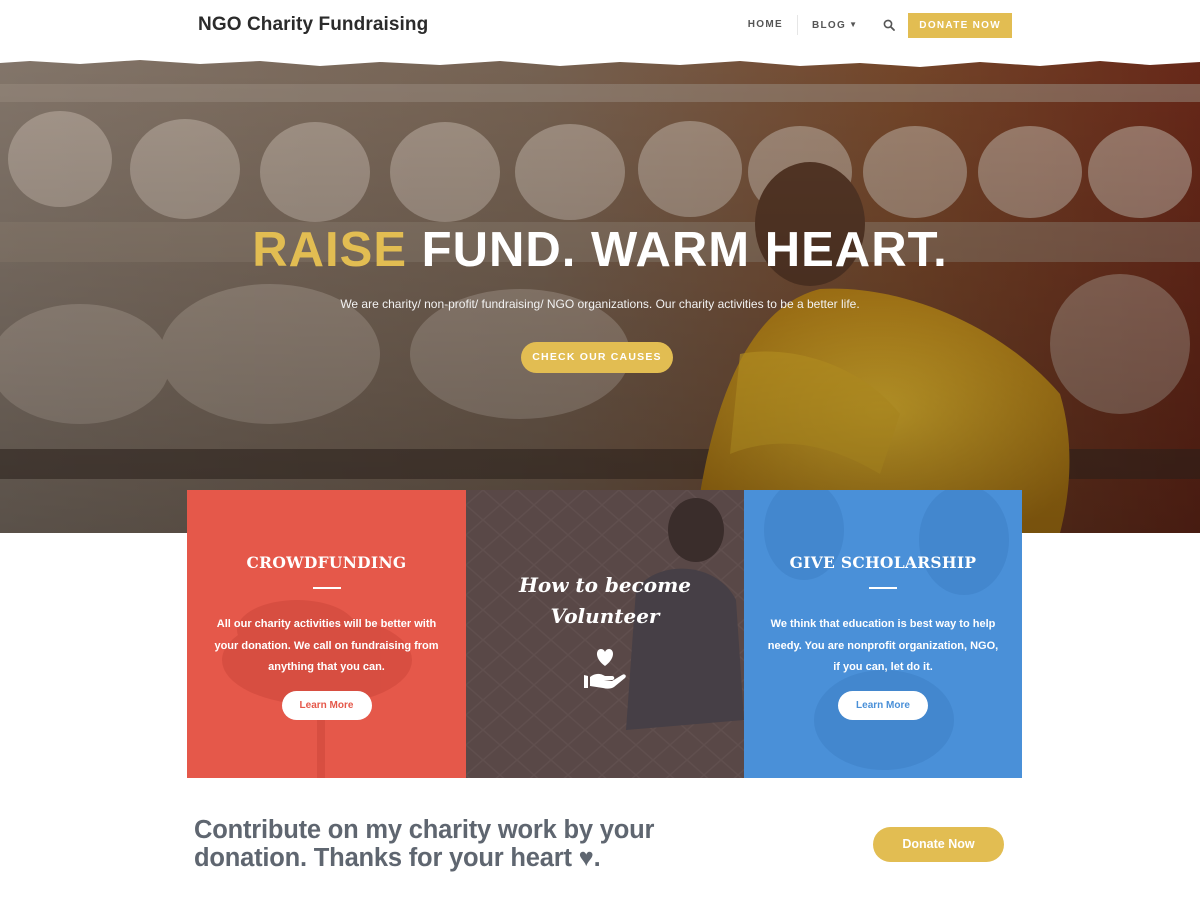 This screenshot has width=1200, height=900. I want to click on donate-now-button: DONATE NOW, so click(960, 25).